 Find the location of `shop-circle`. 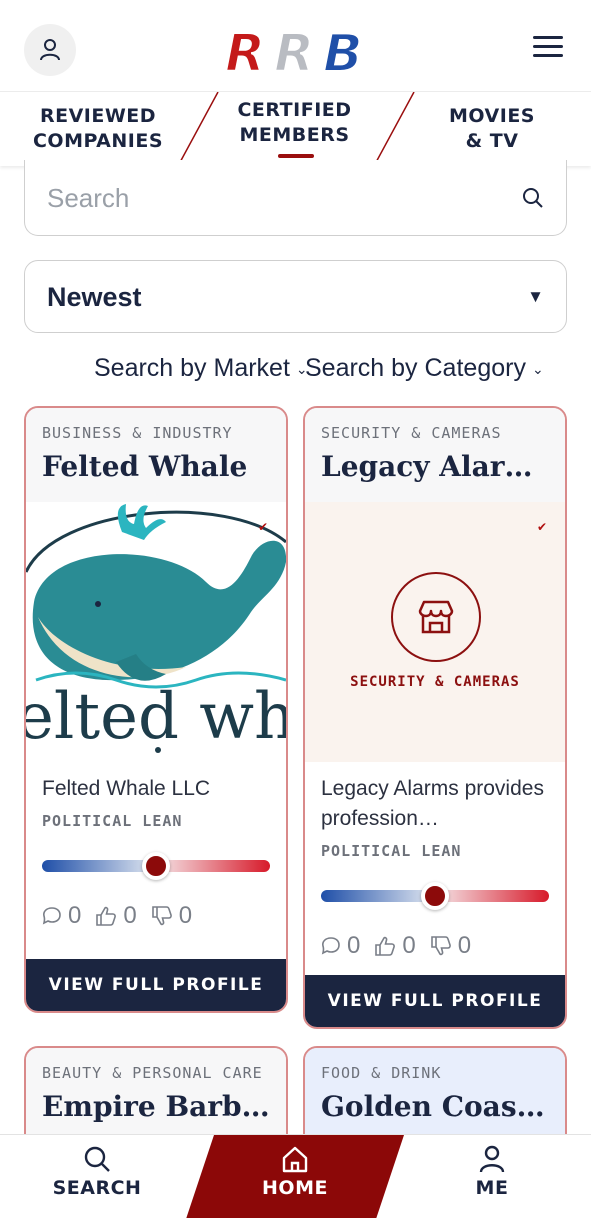

shop-circle is located at coordinates (436, 617).